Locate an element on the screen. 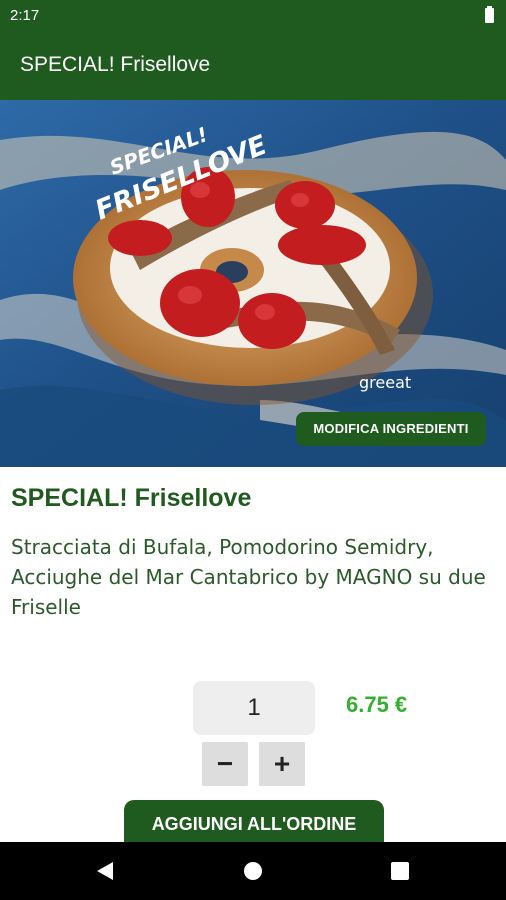  product-title: SPECIAL! Frisellove is located at coordinates (131, 498).